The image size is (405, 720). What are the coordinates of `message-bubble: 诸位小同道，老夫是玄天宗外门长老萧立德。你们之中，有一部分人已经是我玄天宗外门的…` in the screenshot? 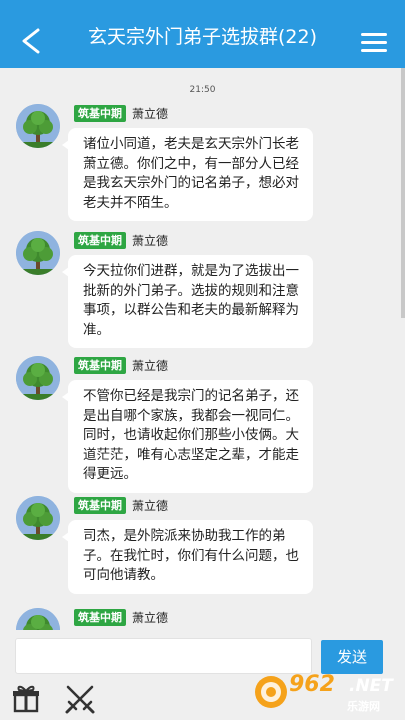 It's located at (187, 174).